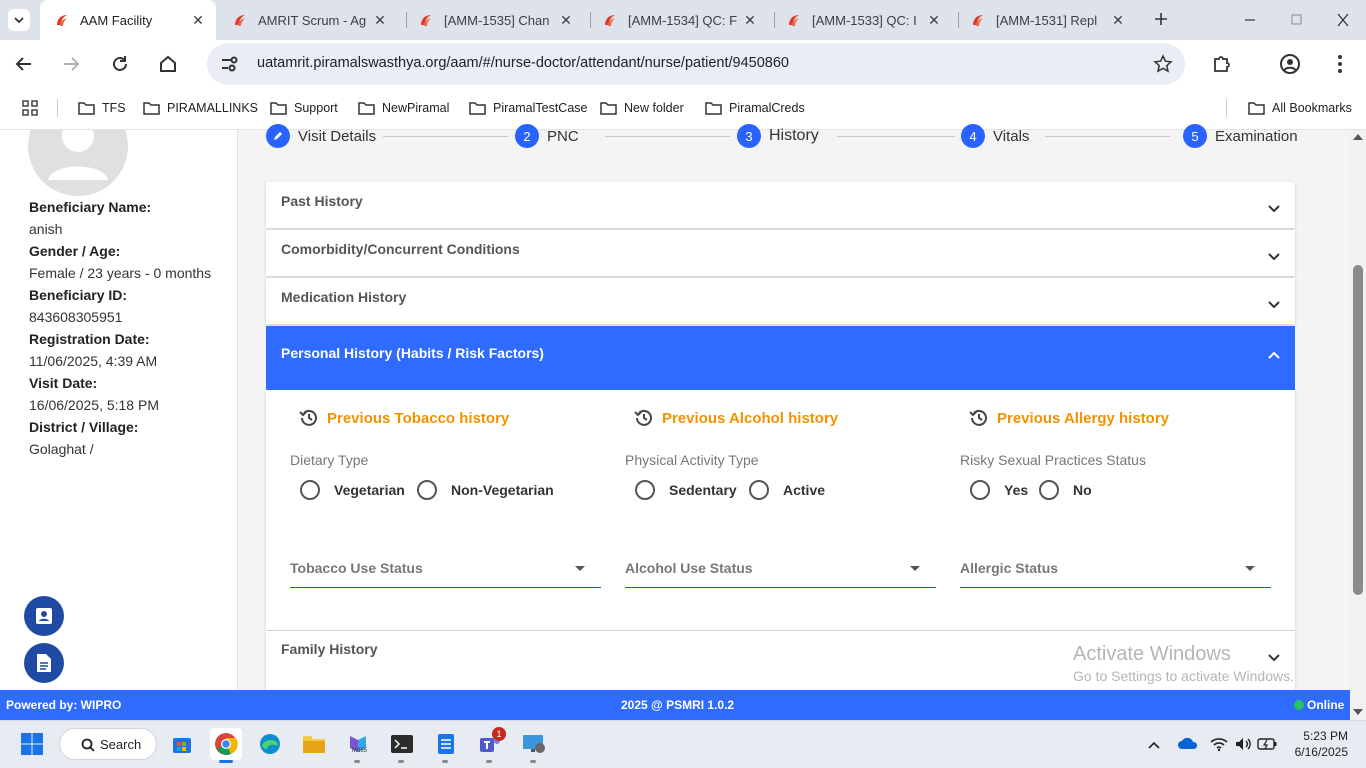  What do you see at coordinates (1016, 490) in the screenshot?
I see `yes-label: Yes` at bounding box center [1016, 490].